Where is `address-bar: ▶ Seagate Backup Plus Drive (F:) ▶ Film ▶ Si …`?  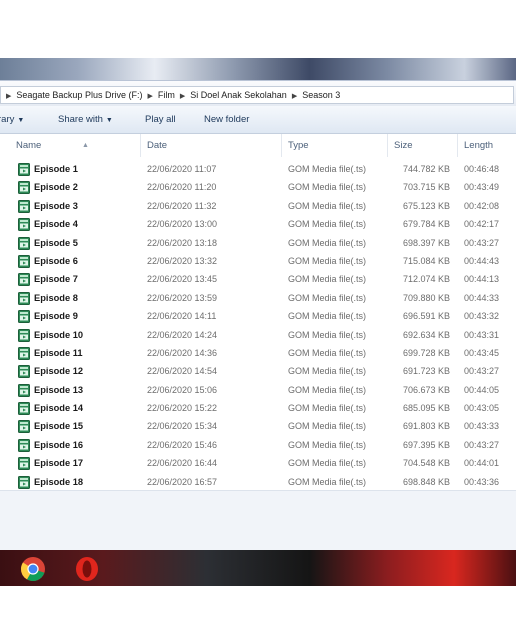 address-bar: ▶ Seagate Backup Plus Drive (F:) ▶ Film ▶ Si … is located at coordinates (258, 93).